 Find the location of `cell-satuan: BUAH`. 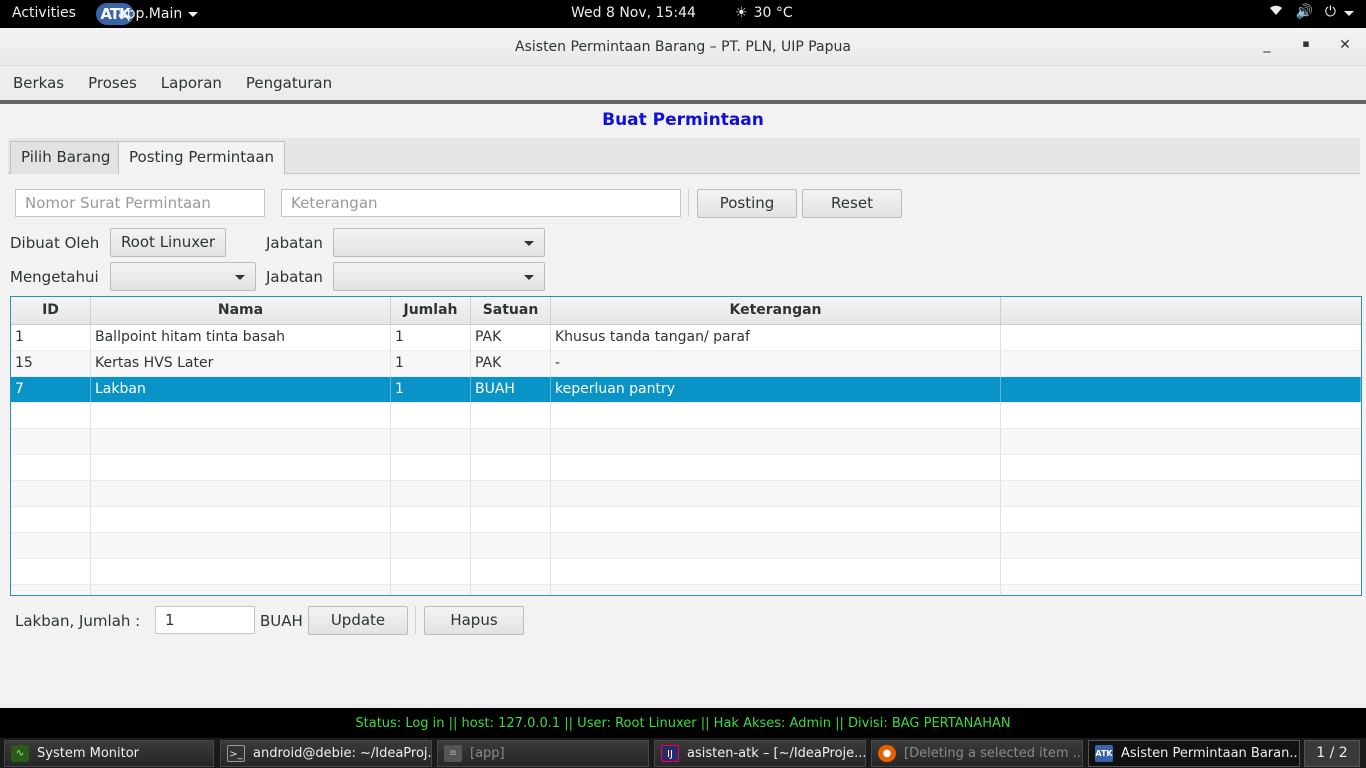

cell-satuan: BUAH is located at coordinates (511, 389).